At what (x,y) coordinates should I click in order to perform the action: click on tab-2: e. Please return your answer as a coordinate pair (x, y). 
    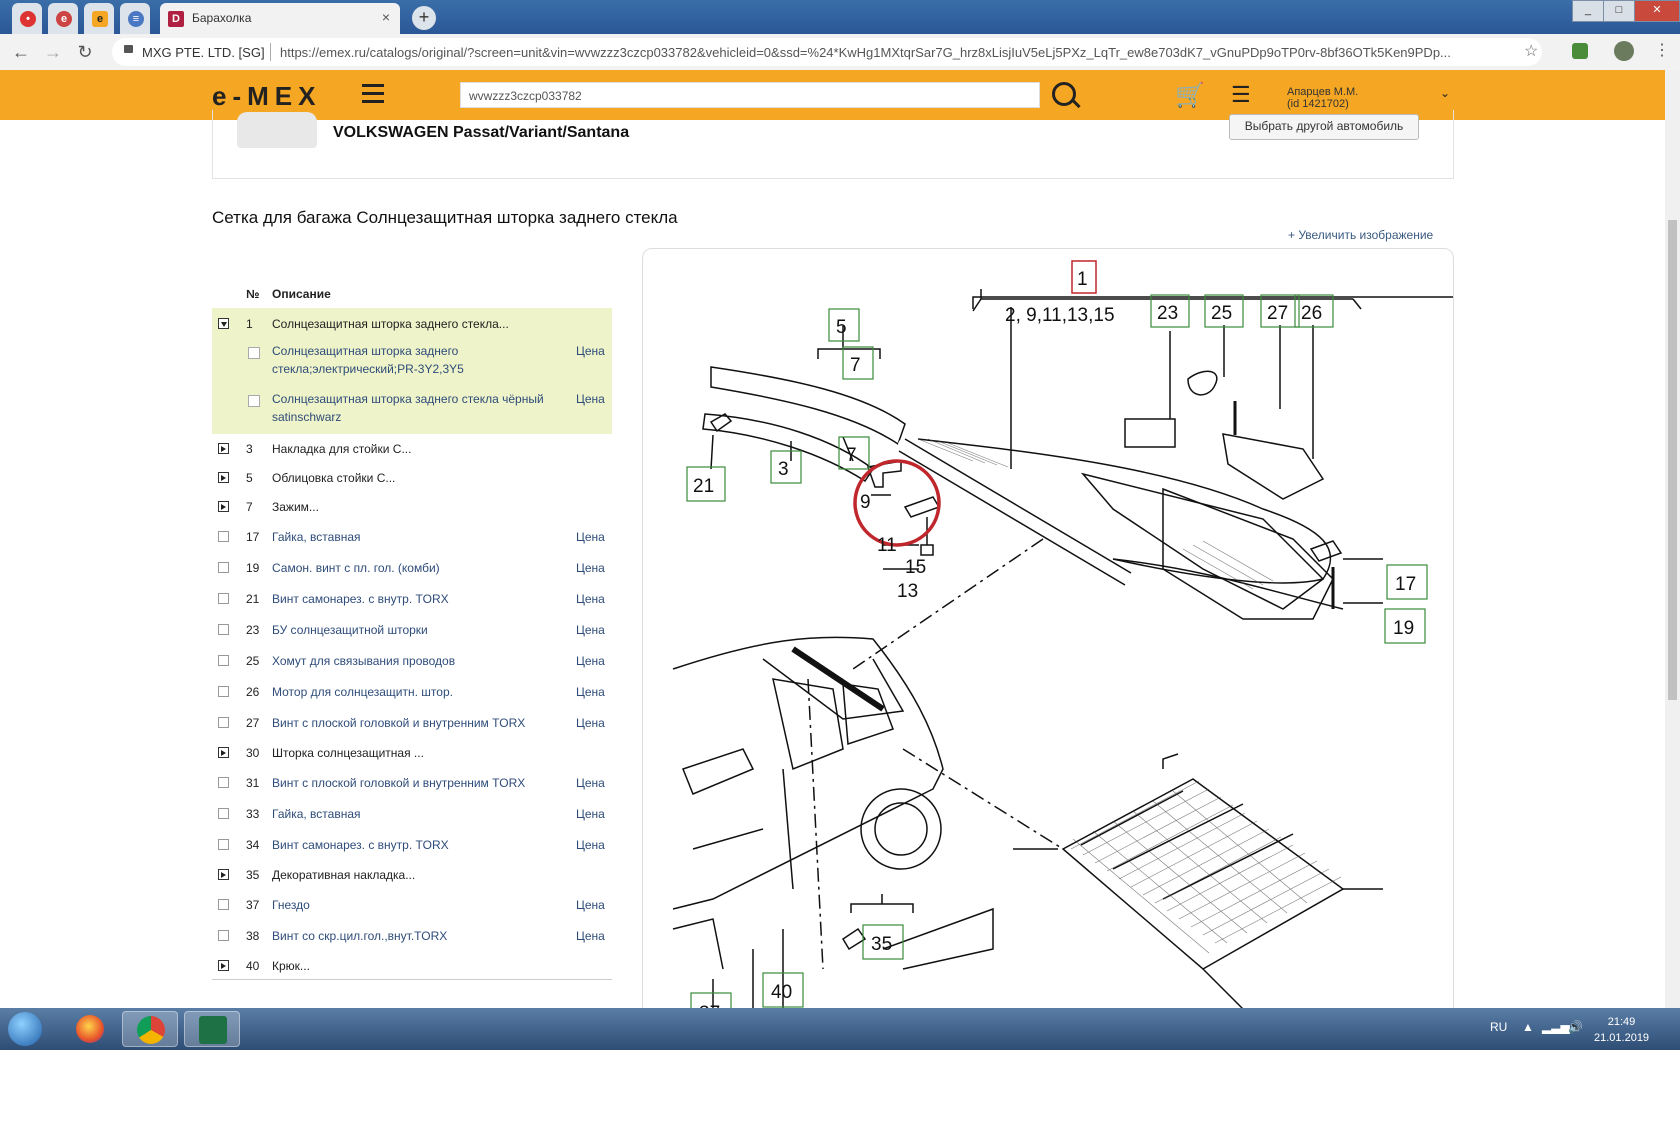
    Looking at the image, I should click on (63, 18).